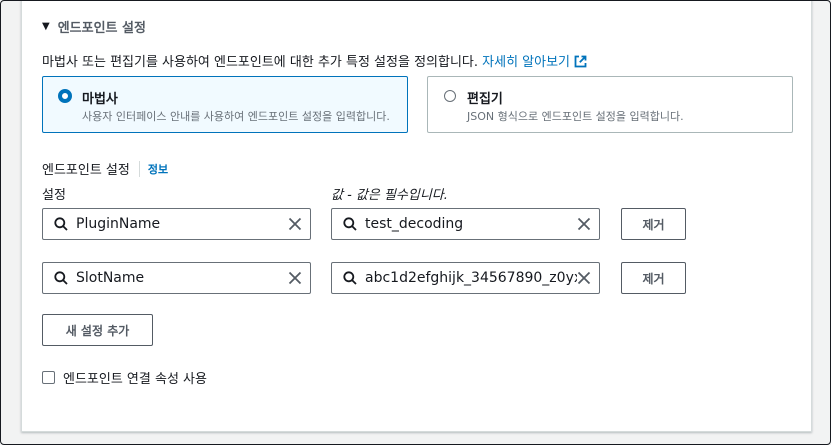 This screenshot has height=445, width=831. I want to click on setting-key-value: PluginName, so click(118, 224).